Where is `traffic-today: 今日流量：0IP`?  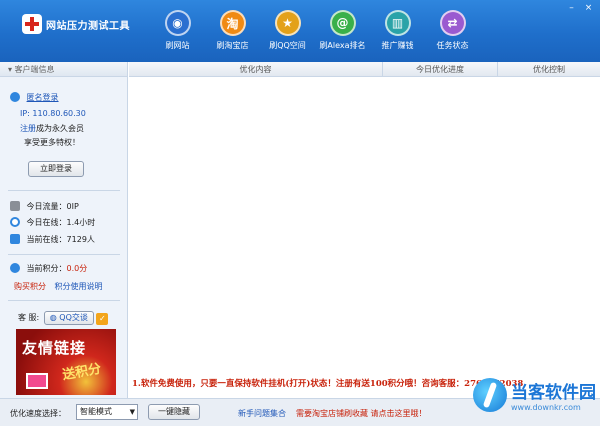
traffic-today: 今日流量：0IP is located at coordinates (52, 206).